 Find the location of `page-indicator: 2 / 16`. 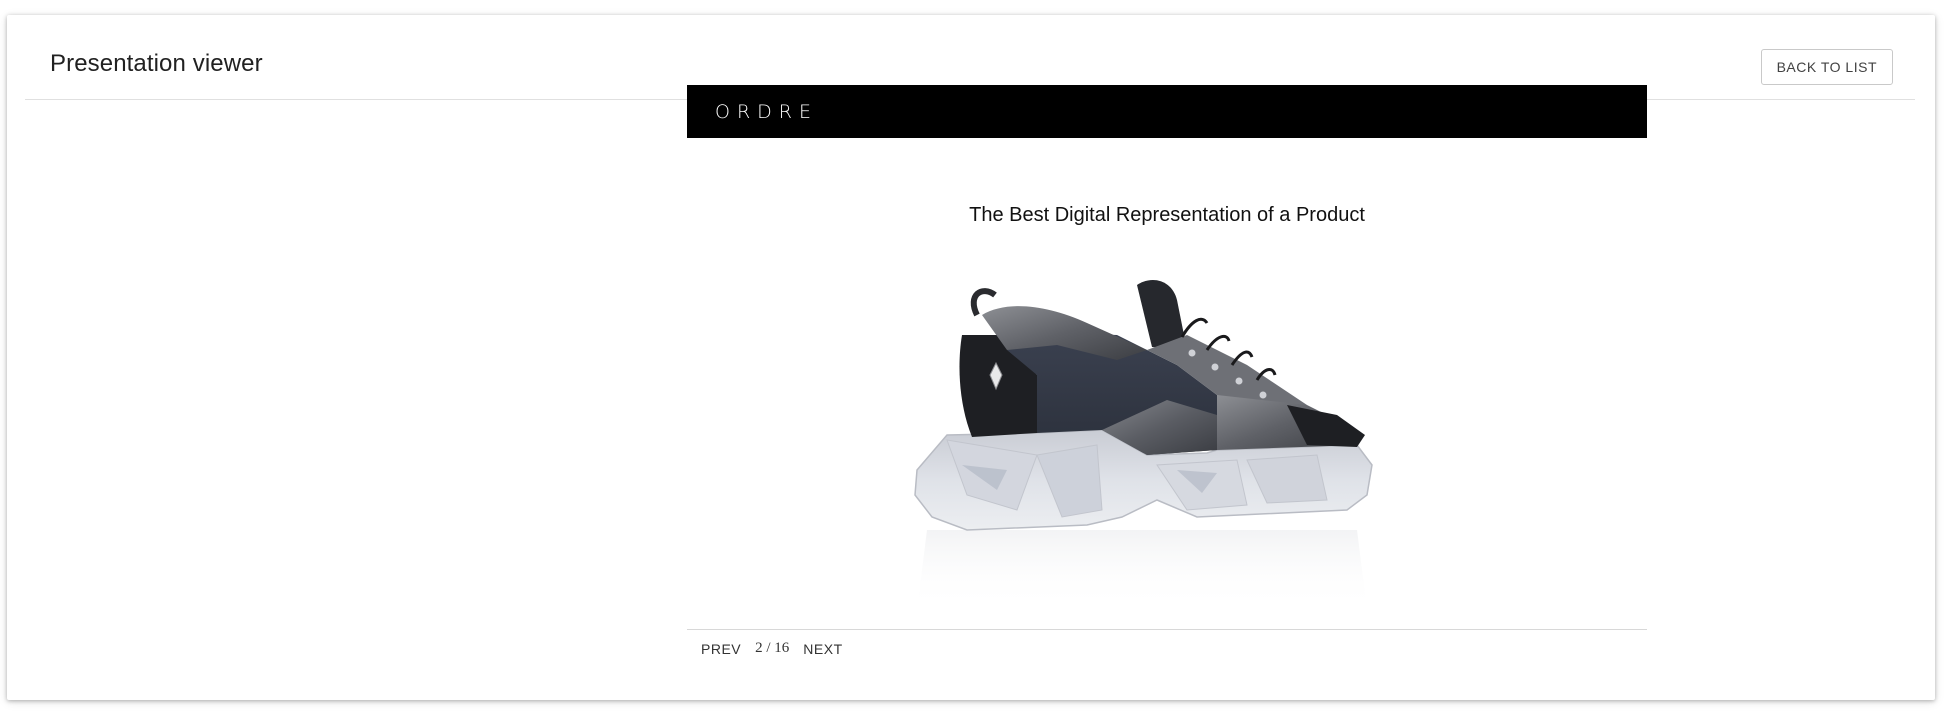

page-indicator: 2 / 16 is located at coordinates (772, 648).